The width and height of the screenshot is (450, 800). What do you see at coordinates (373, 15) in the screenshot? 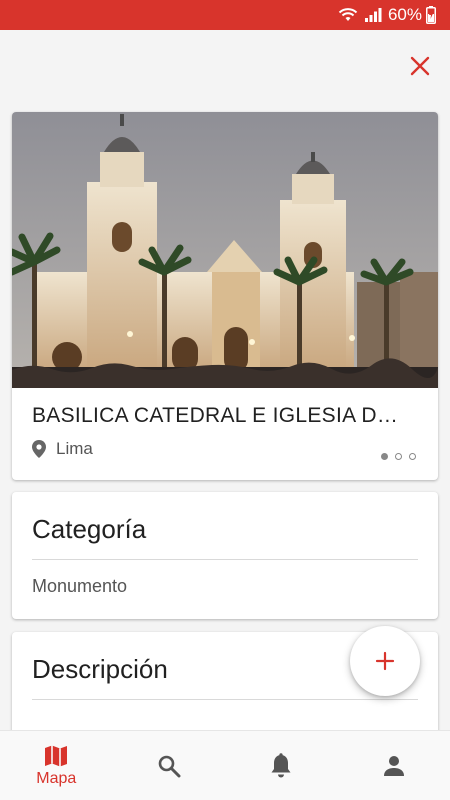
I see `signal-icon` at bounding box center [373, 15].